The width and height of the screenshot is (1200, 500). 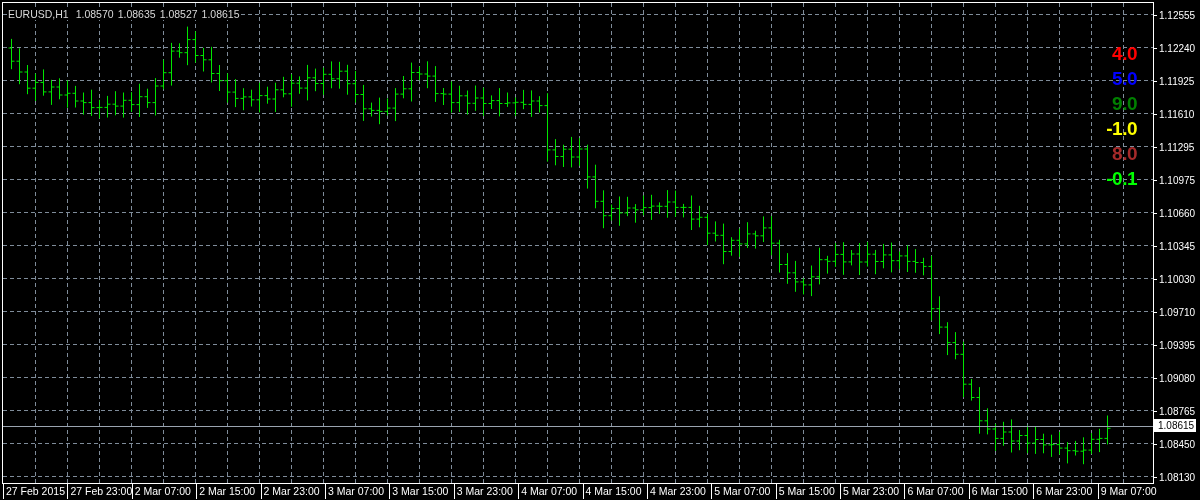 I want to click on time-label: 5 Mar 23:00, so click(x=872, y=491).